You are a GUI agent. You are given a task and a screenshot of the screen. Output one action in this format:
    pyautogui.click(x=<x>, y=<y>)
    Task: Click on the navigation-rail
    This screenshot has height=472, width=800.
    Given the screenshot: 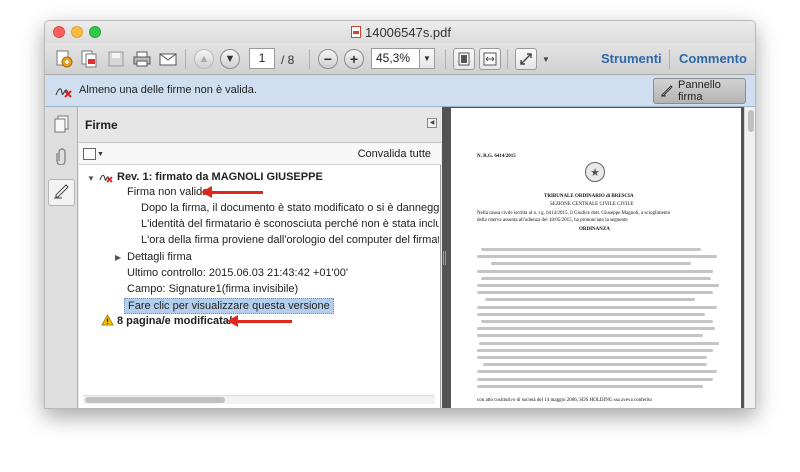 What is the action you would take?
    pyautogui.click(x=61, y=257)
    